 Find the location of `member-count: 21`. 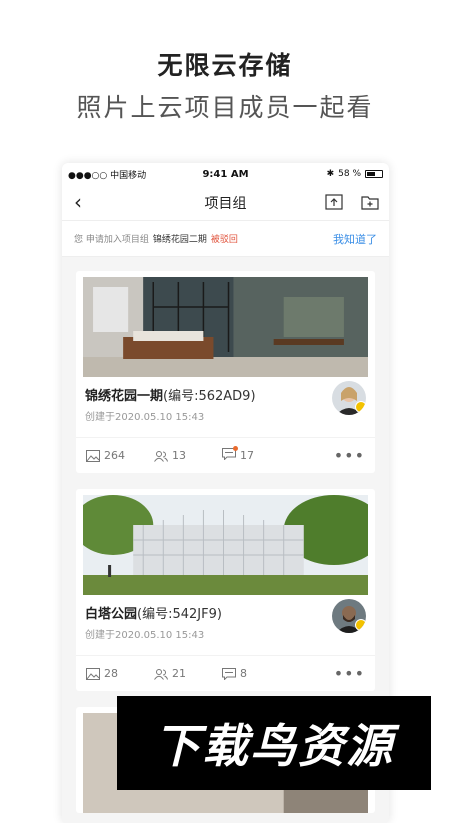

member-count: 21 is located at coordinates (179, 673).